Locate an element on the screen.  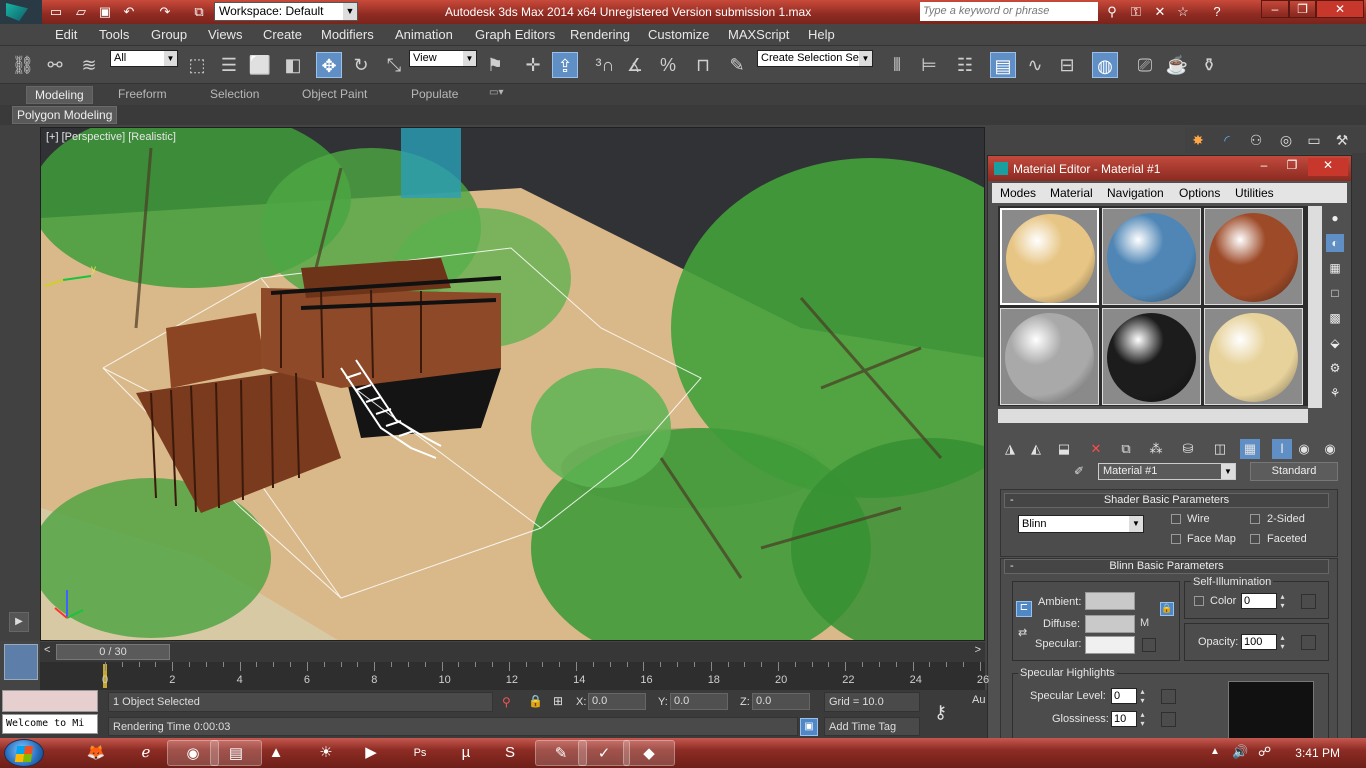
opacity-map-button is located at coordinates (1308, 642).